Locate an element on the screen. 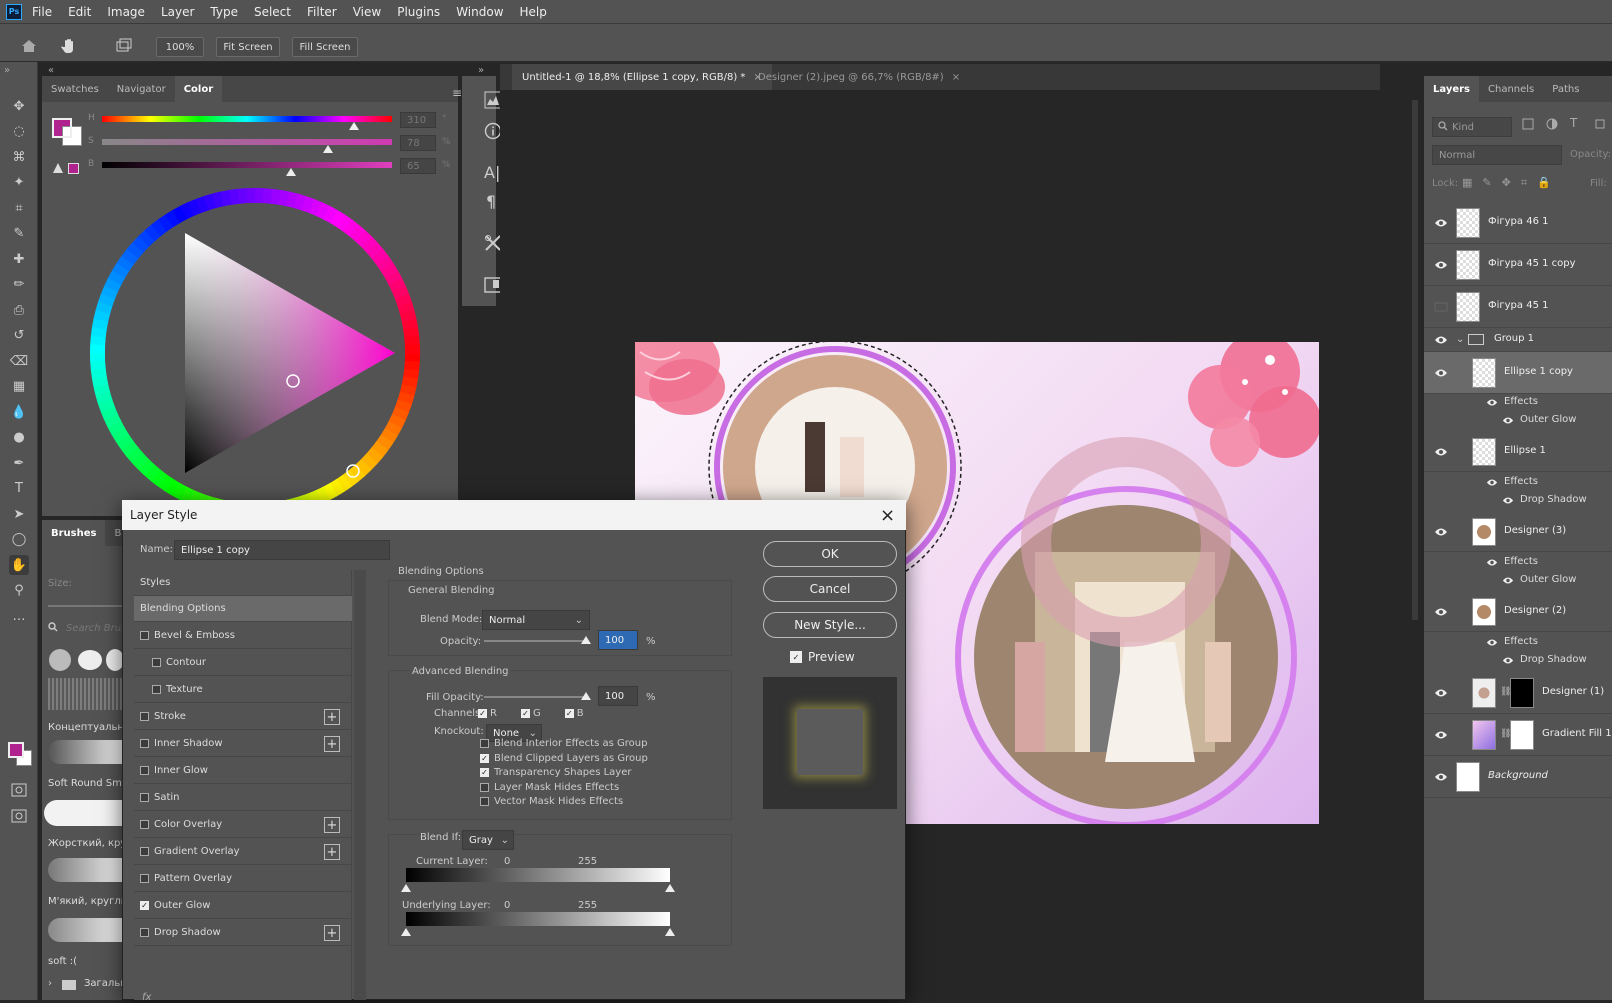  close-icon: × is located at coordinates (956, 77).